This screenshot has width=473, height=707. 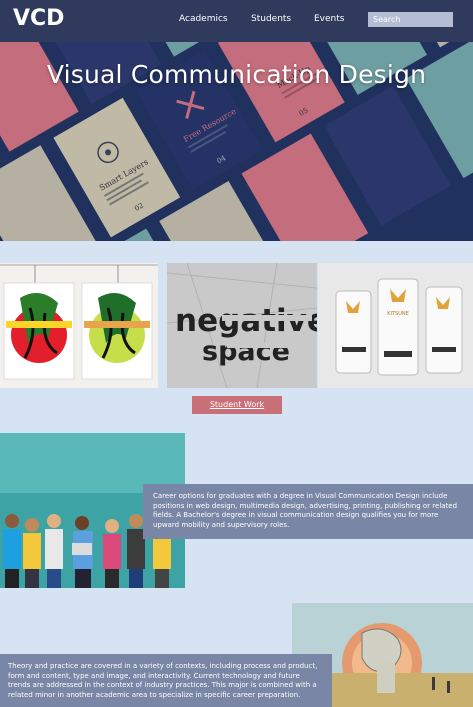 I want to click on poster-image, so click(x=79, y=325).